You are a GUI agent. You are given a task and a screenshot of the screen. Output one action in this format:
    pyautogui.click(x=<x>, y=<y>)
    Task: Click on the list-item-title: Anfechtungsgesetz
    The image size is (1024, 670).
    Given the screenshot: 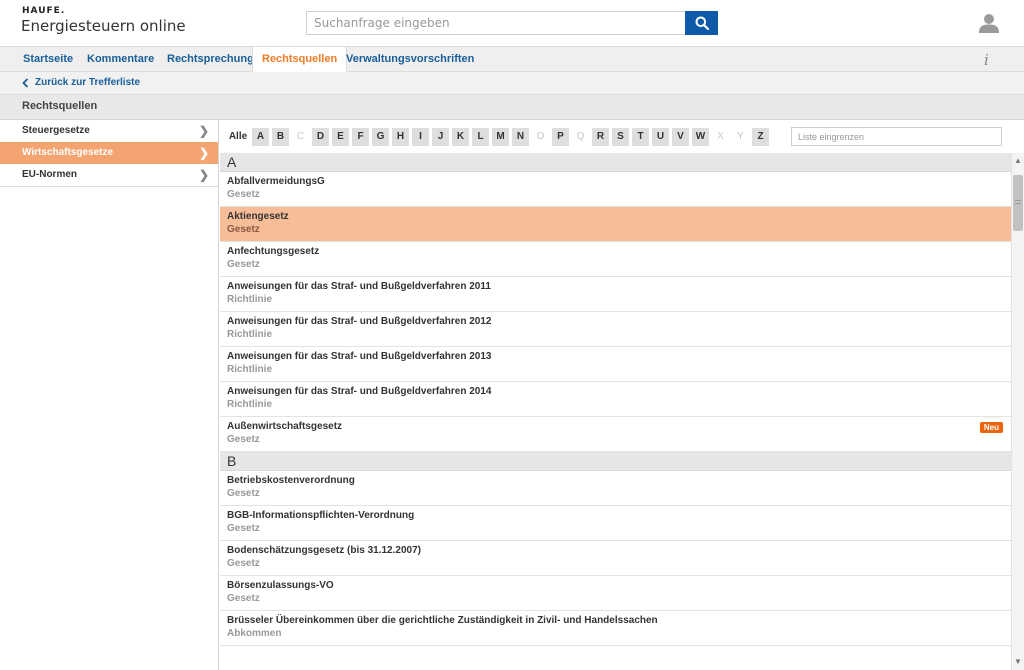 What is the action you would take?
    pyautogui.click(x=273, y=251)
    